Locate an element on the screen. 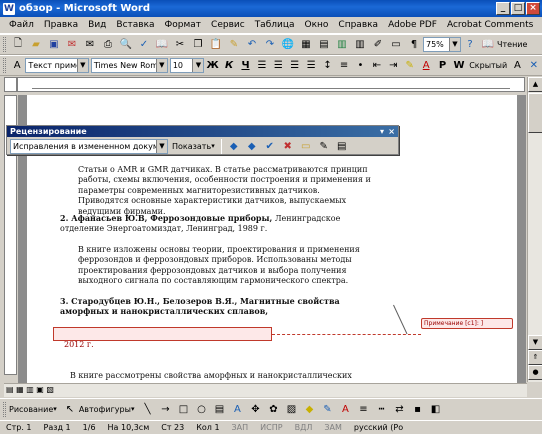 The height and width of the screenshot is (434, 542). track-changes-icon: ✎ is located at coordinates (324, 146).